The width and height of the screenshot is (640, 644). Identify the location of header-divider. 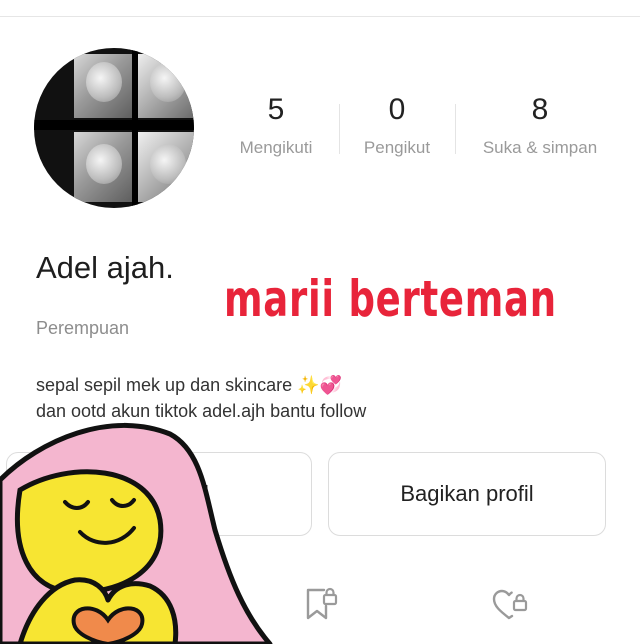
(320, 16).